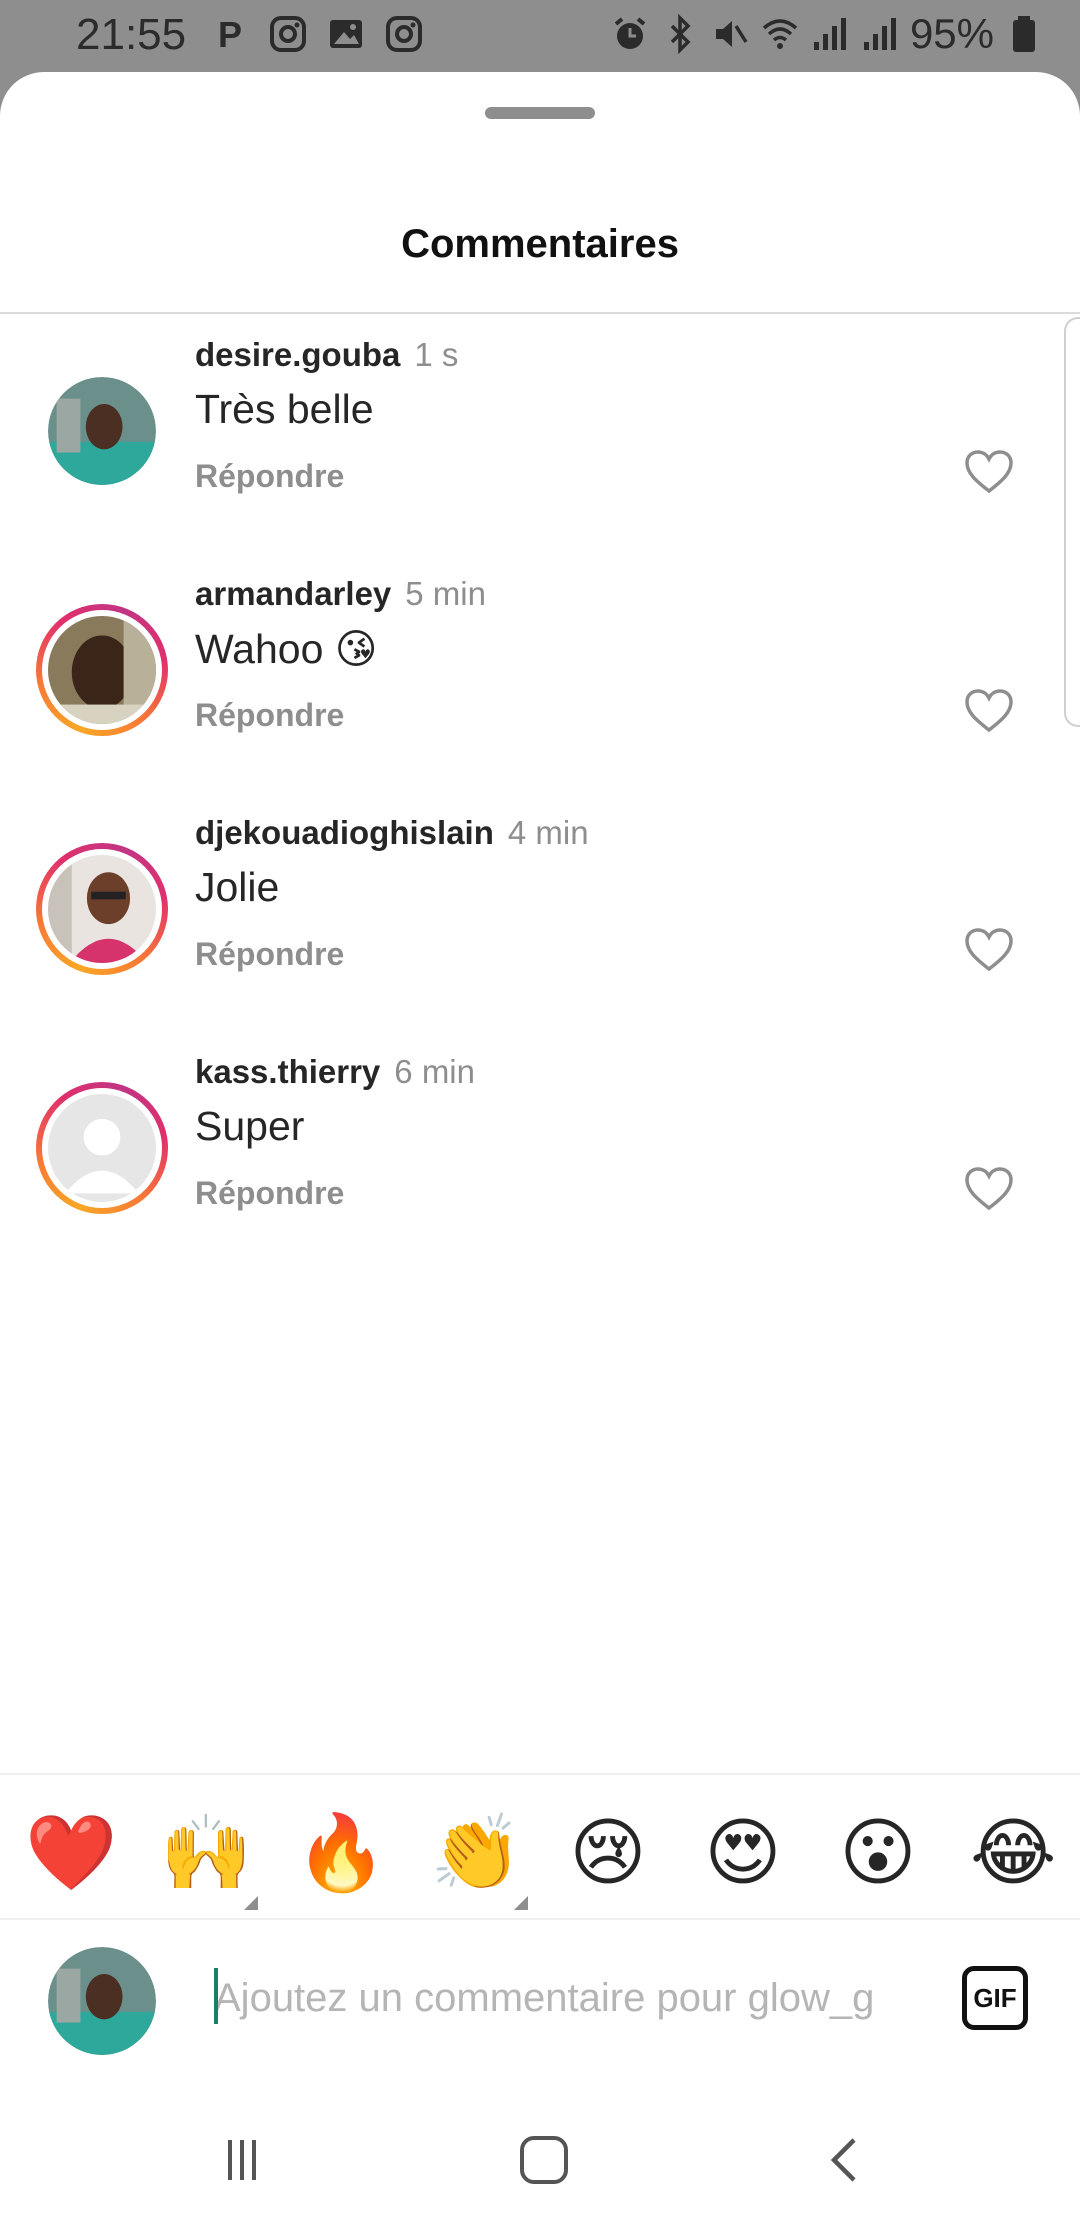 The width and height of the screenshot is (1080, 2220). What do you see at coordinates (297, 354) in the screenshot?
I see `comment-username: desire.gouba` at bounding box center [297, 354].